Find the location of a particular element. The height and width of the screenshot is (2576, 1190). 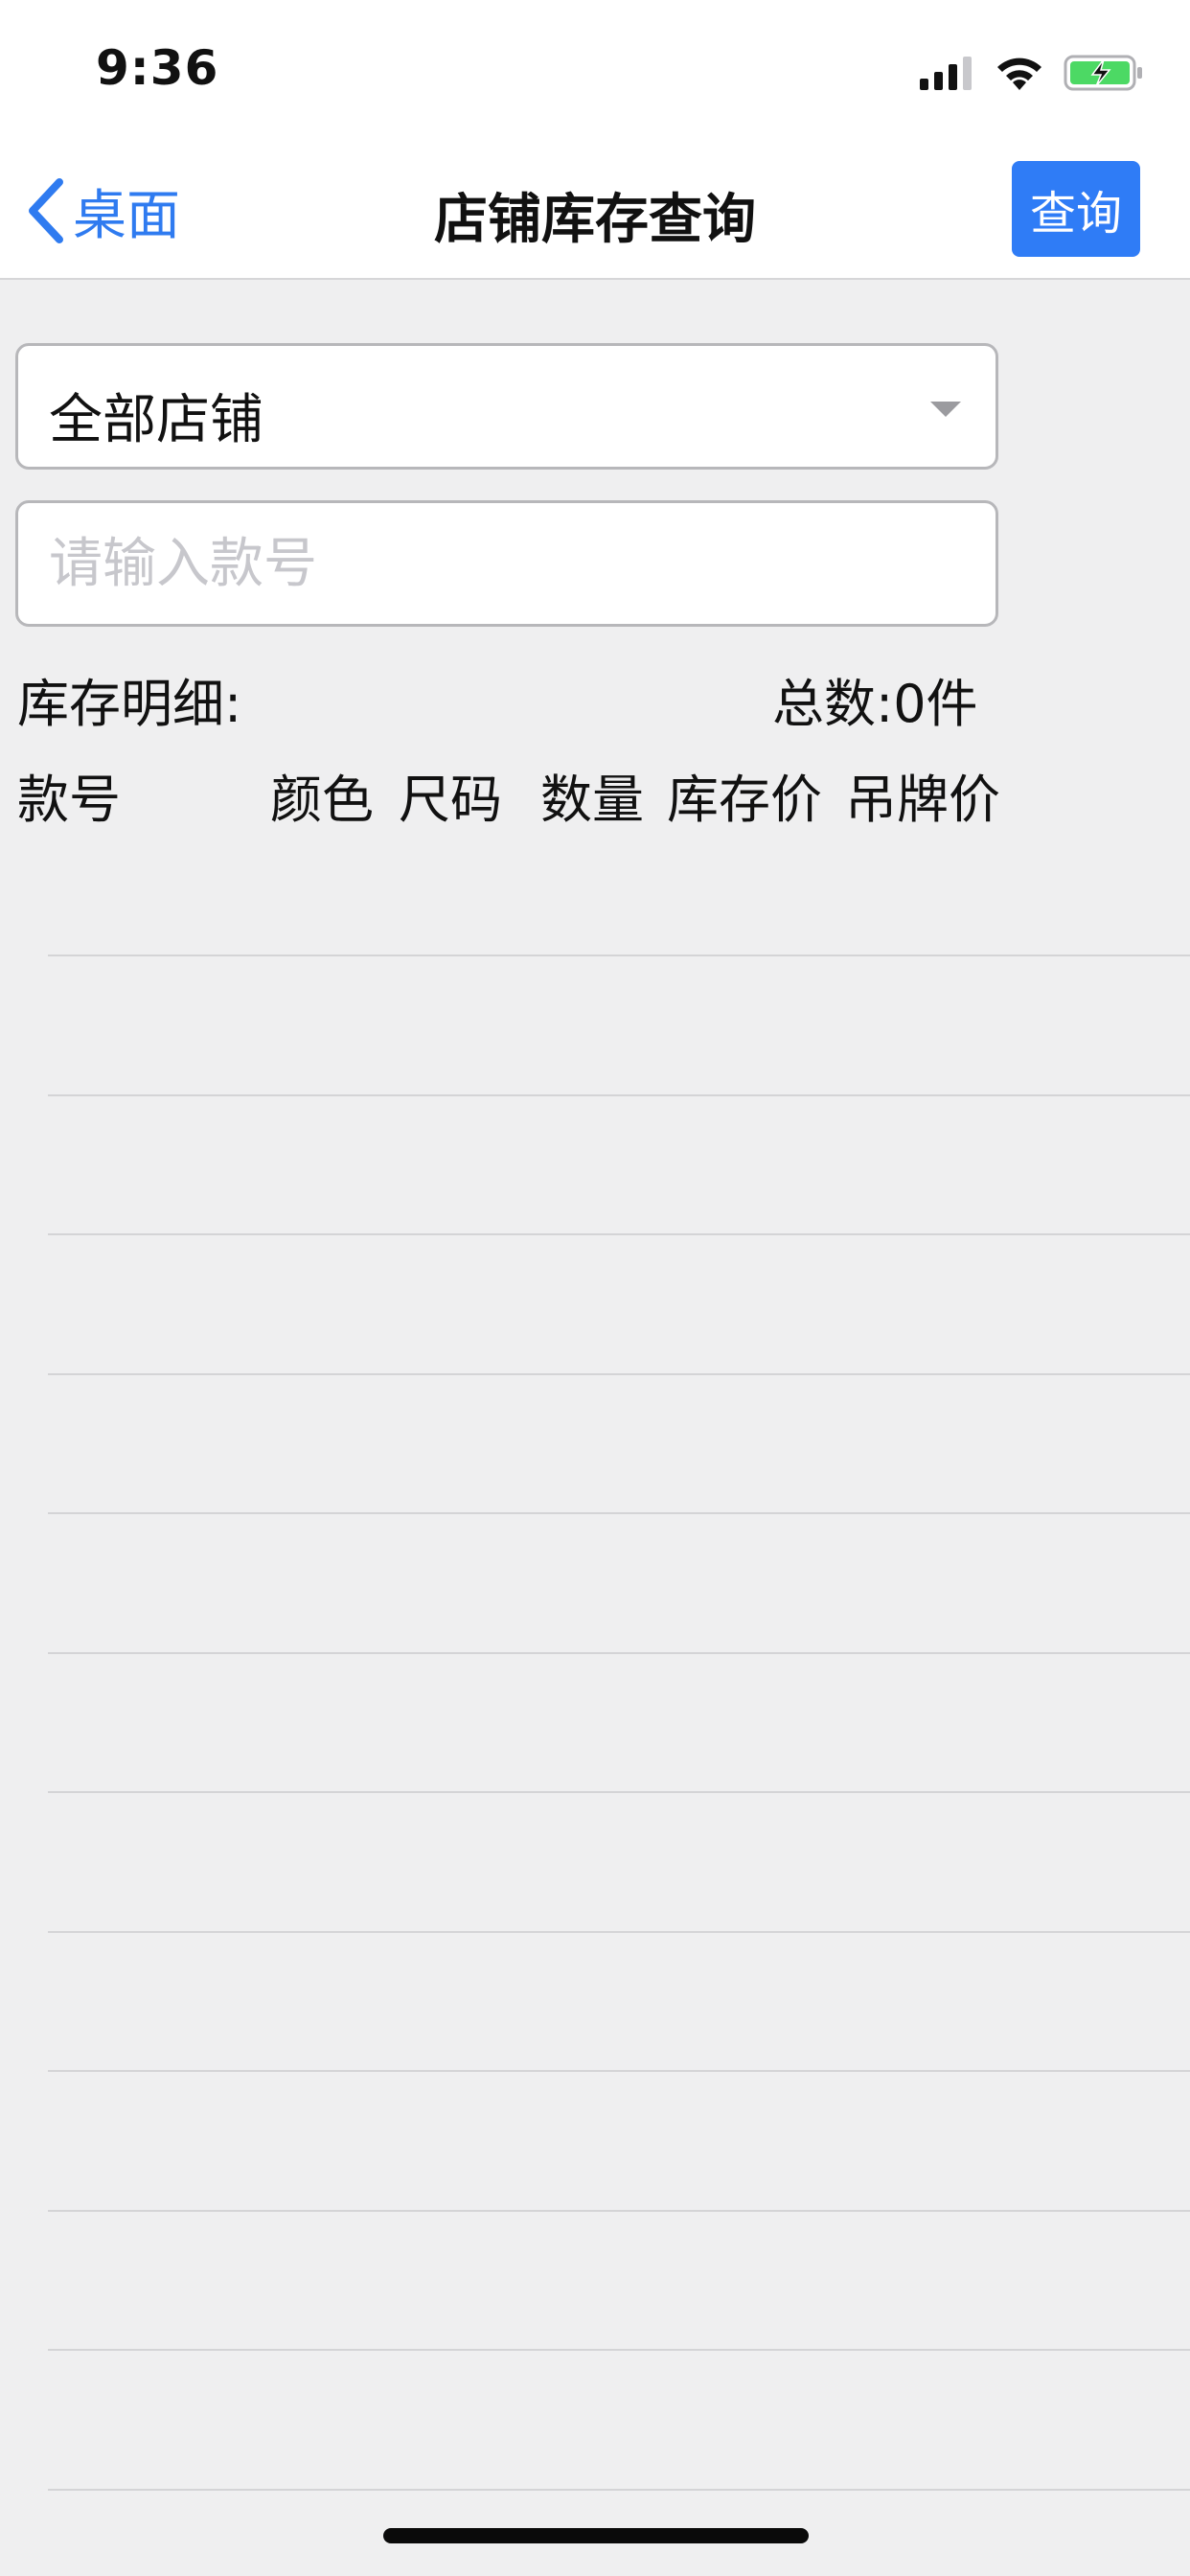

store-select: 全部店铺 is located at coordinates (507, 406).